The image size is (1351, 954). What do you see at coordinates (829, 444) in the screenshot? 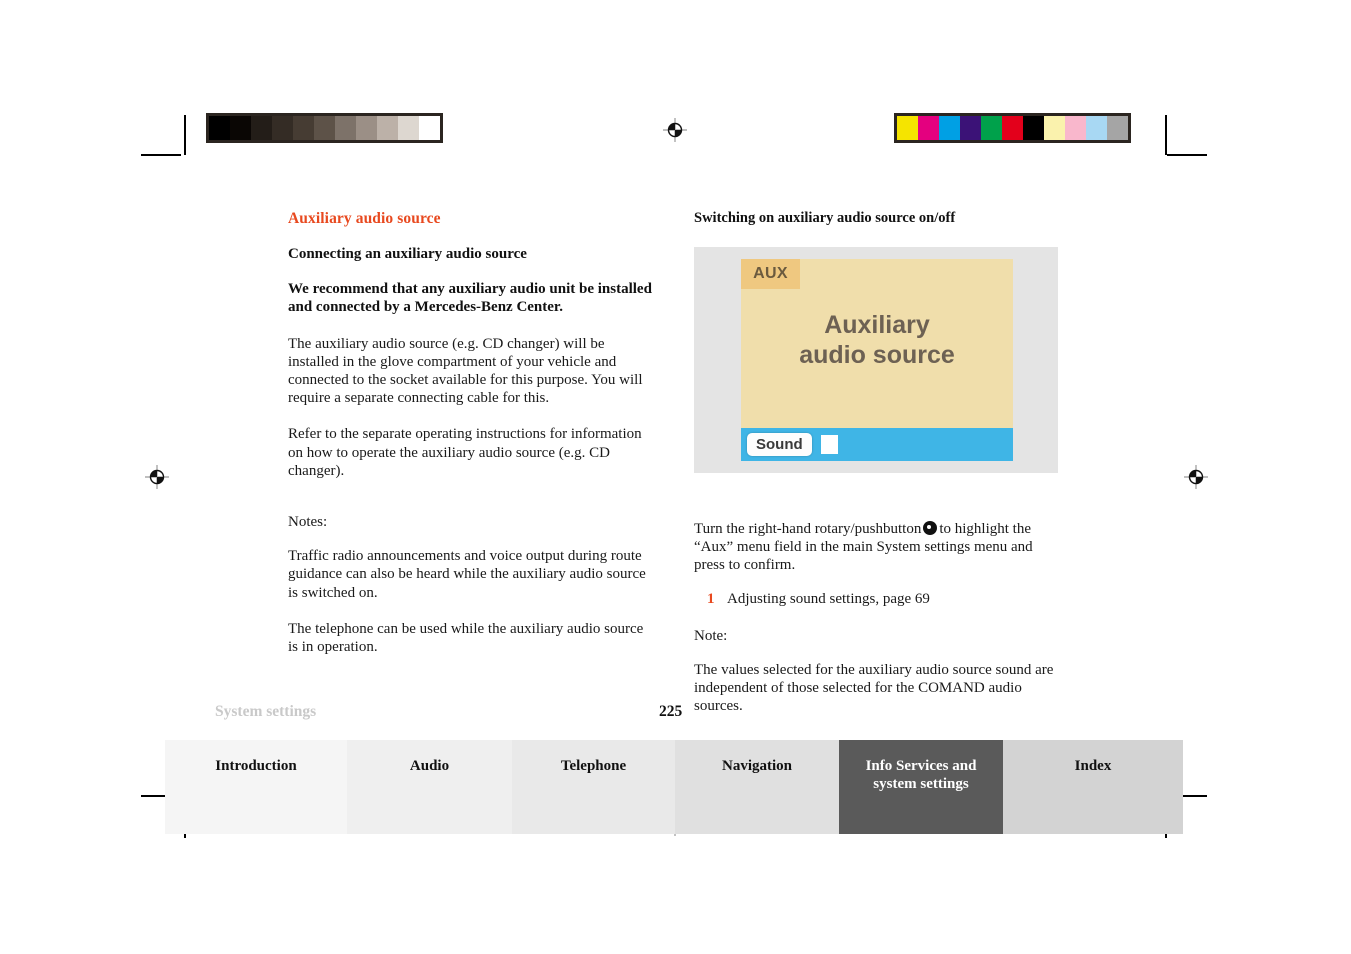
I see `sound-selection-indicator` at bounding box center [829, 444].